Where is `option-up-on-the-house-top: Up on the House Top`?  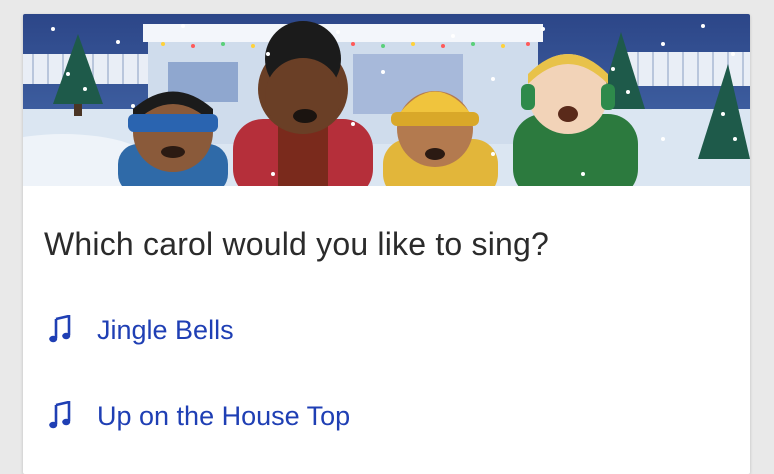 option-up-on-the-house-top: Up on the House Top is located at coordinates (386, 416).